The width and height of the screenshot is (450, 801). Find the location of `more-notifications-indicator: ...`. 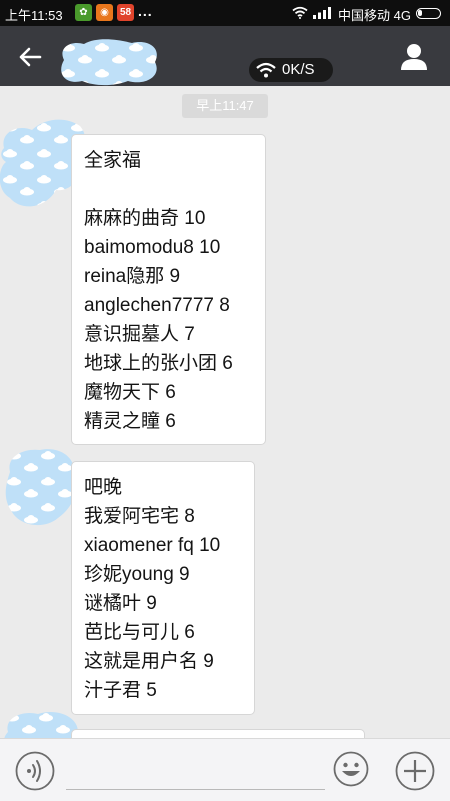

more-notifications-indicator: ... is located at coordinates (145, 11).